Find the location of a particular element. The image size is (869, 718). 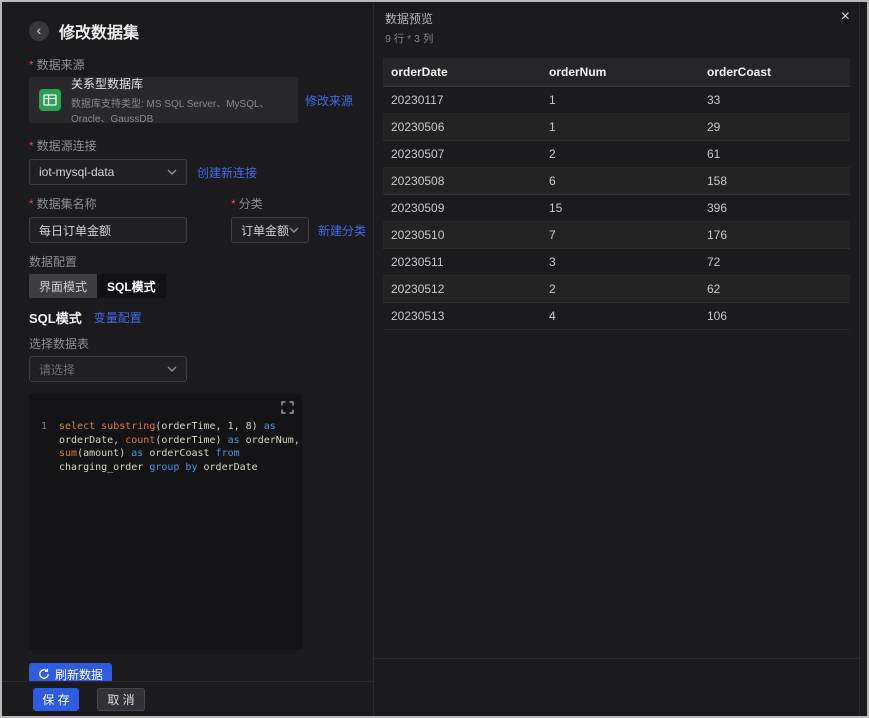

connection-select: iot-mysql-data is located at coordinates (108, 172).